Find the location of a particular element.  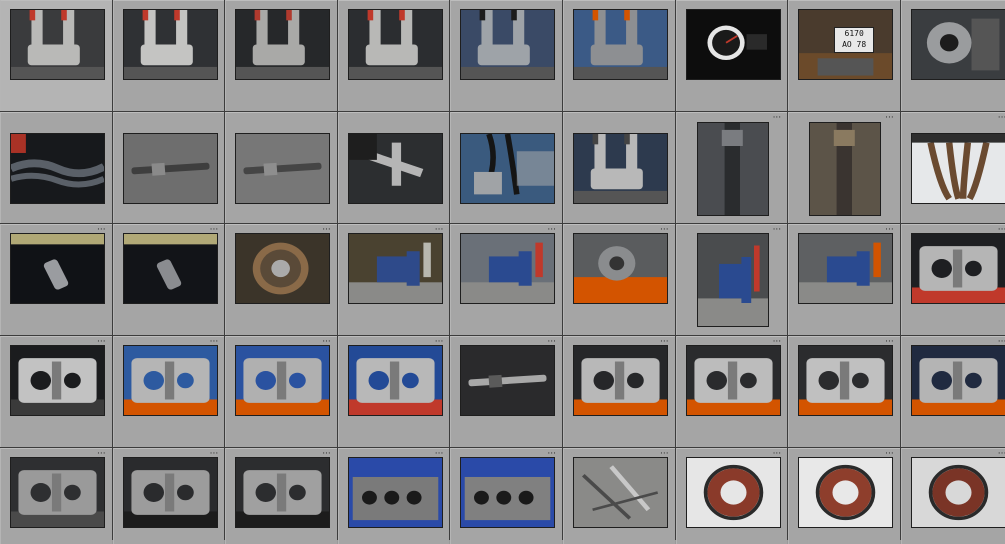

photo-thumbnail: 6170 AO 78 is located at coordinates (846, 44).